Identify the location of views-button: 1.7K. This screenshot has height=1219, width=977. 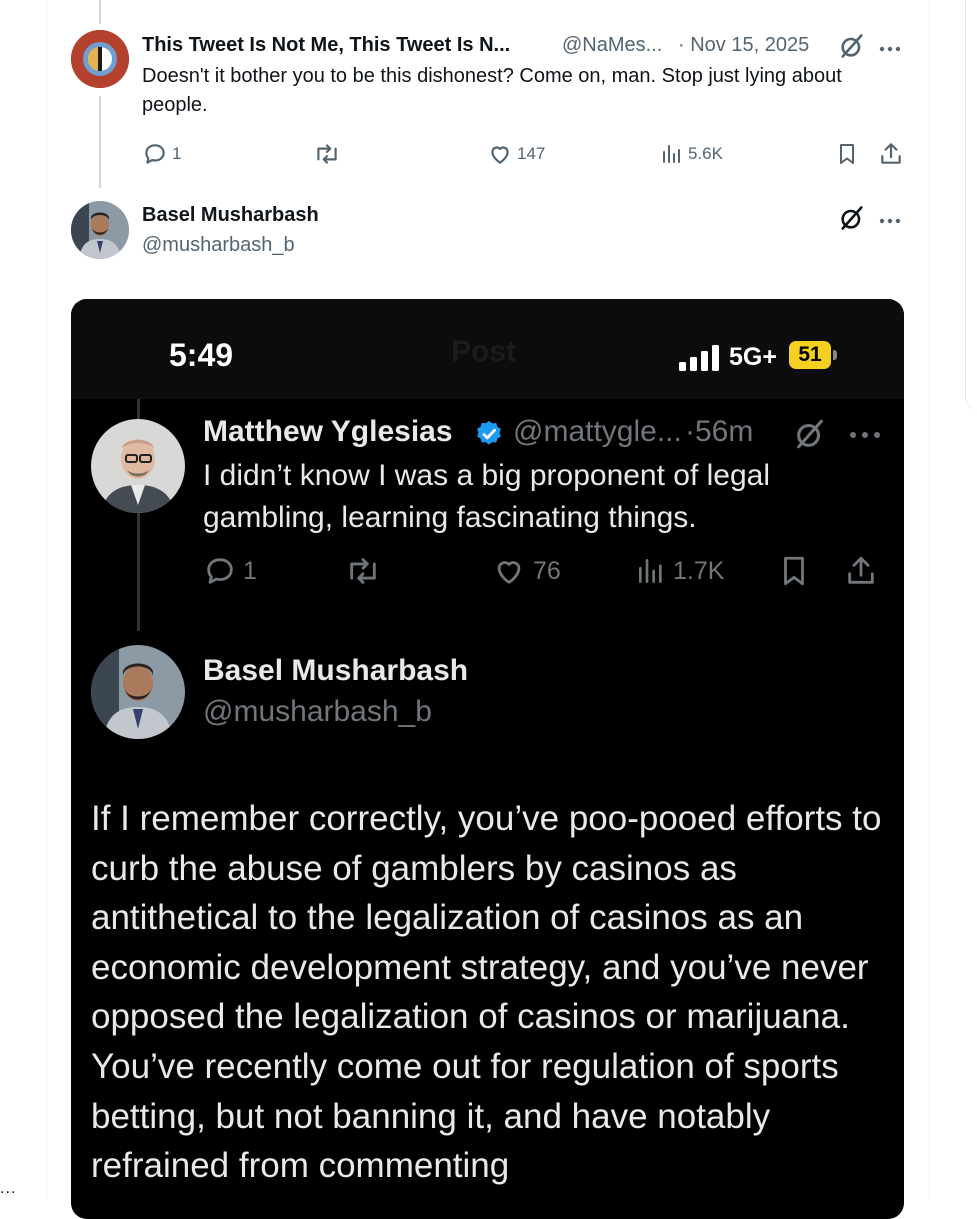
(679, 571).